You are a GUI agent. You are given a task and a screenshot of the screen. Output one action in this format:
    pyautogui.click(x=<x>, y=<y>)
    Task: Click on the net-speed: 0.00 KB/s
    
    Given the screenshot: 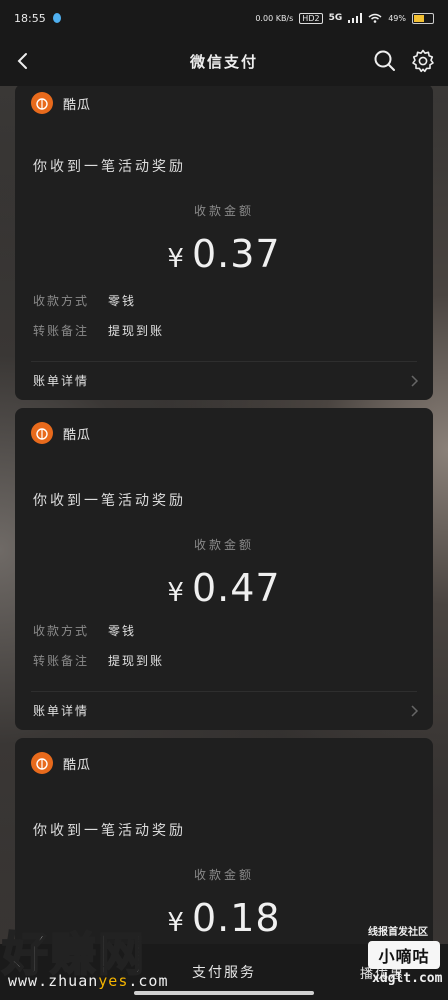 What is the action you would take?
    pyautogui.click(x=274, y=18)
    